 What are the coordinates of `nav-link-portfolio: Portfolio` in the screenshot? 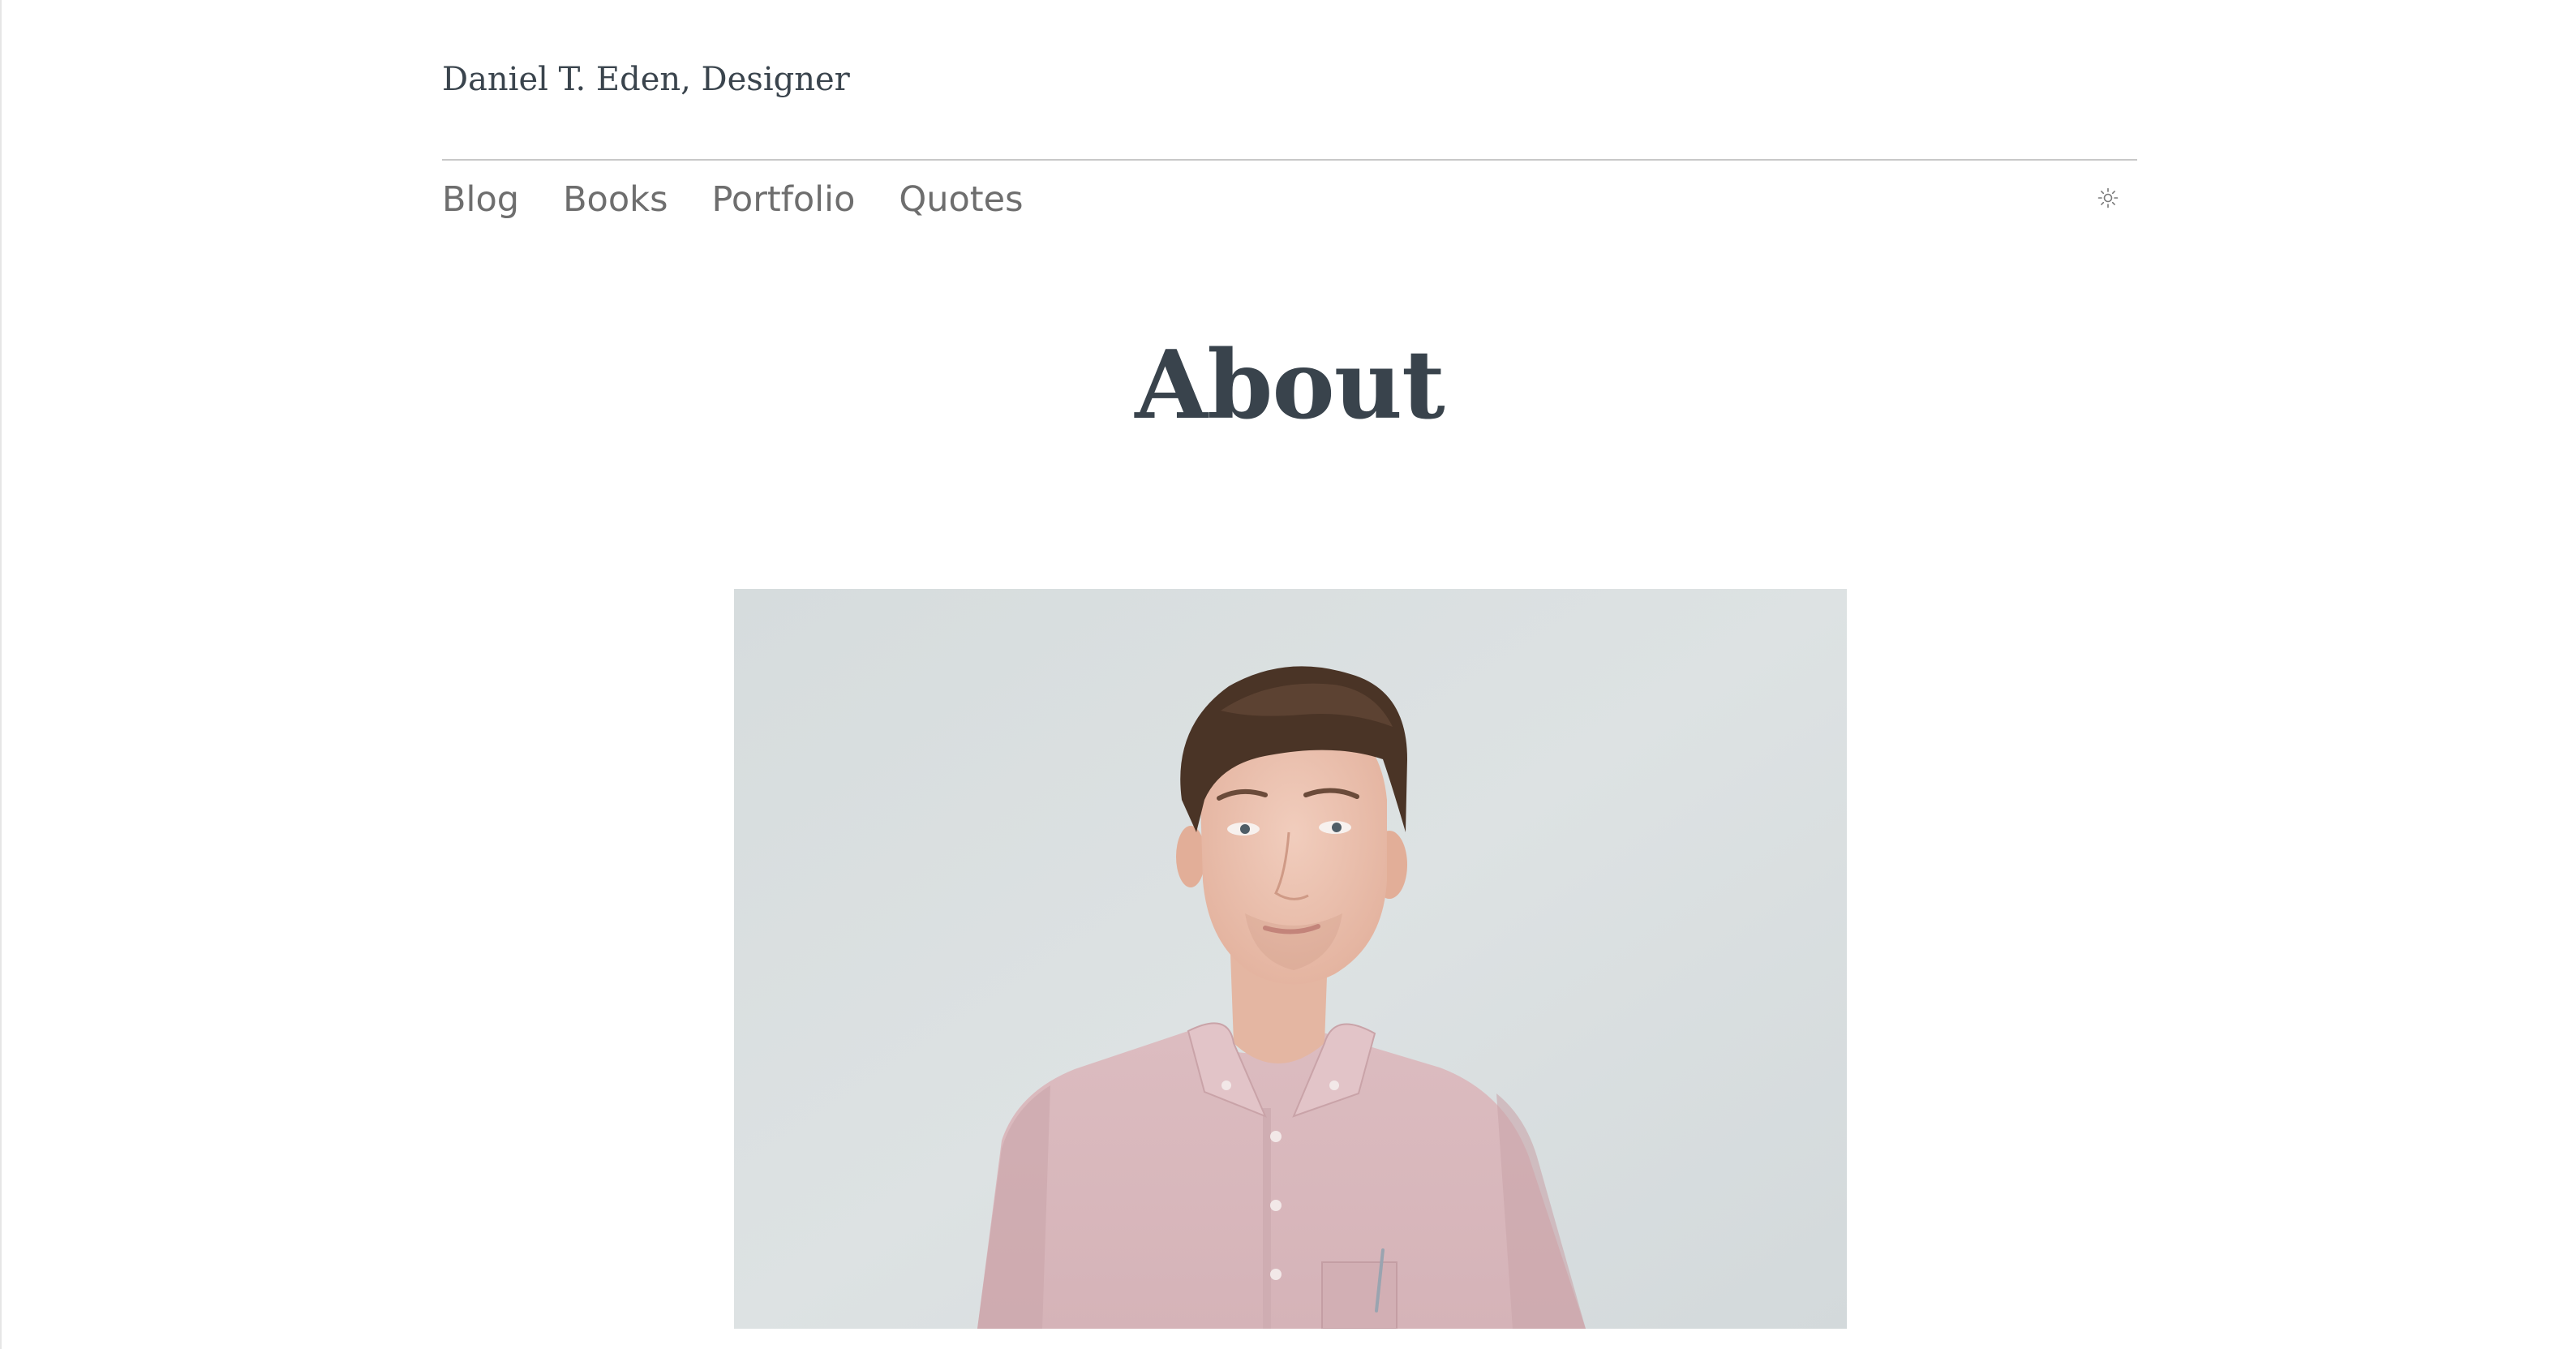 It's located at (783, 200).